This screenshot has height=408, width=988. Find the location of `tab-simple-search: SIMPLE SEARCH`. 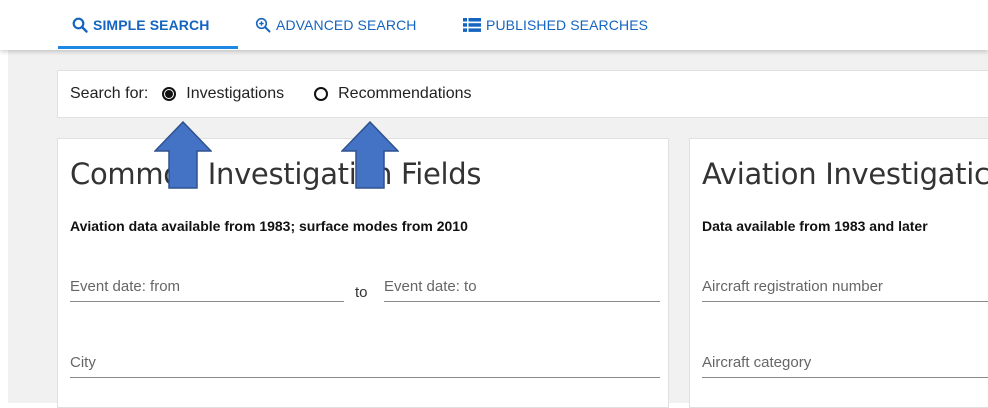

tab-simple-search: SIMPLE SEARCH is located at coordinates (140, 25).